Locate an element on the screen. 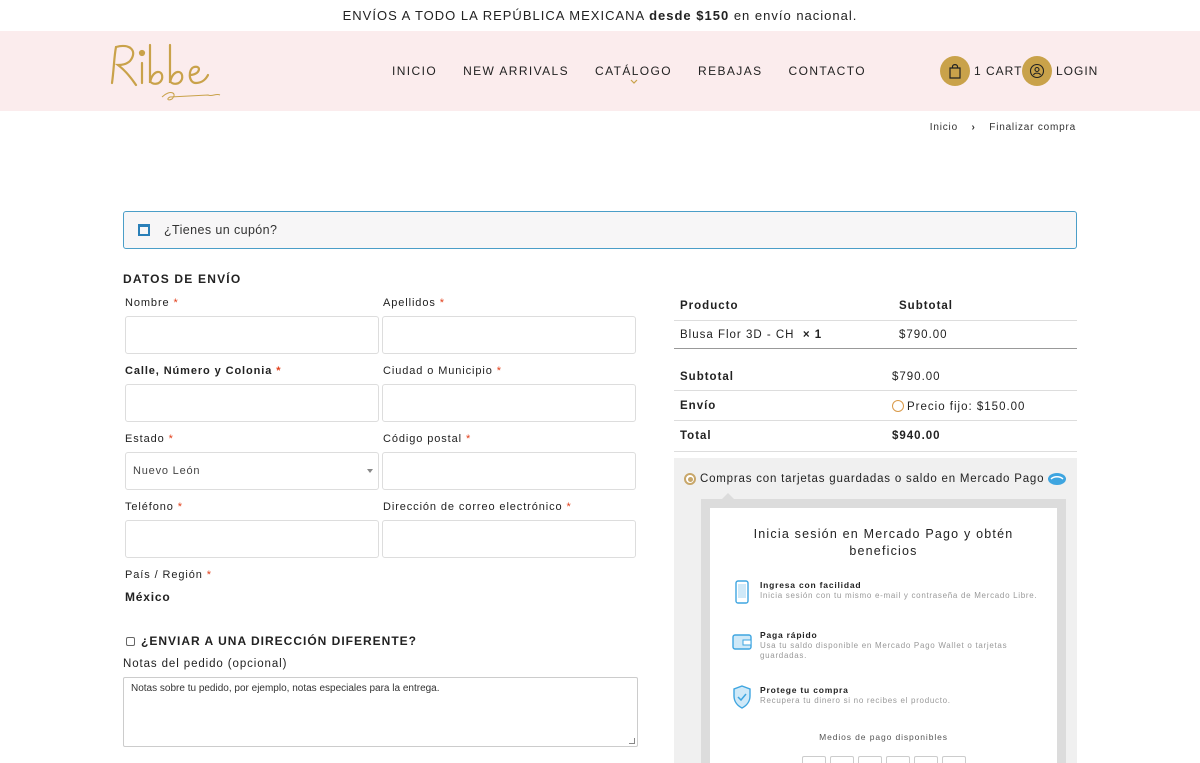 The image size is (1200, 763). ship-different-toggle: ¿ENVIAR A UNA DIRECCIÓN DIFERENTE? is located at coordinates (271, 641).